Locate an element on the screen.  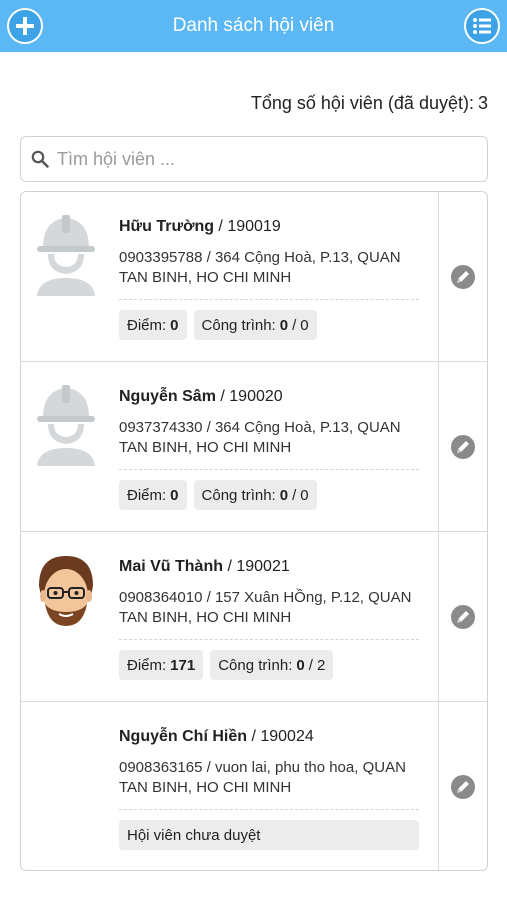
member-phone: 0908363165 is located at coordinates (161, 767).